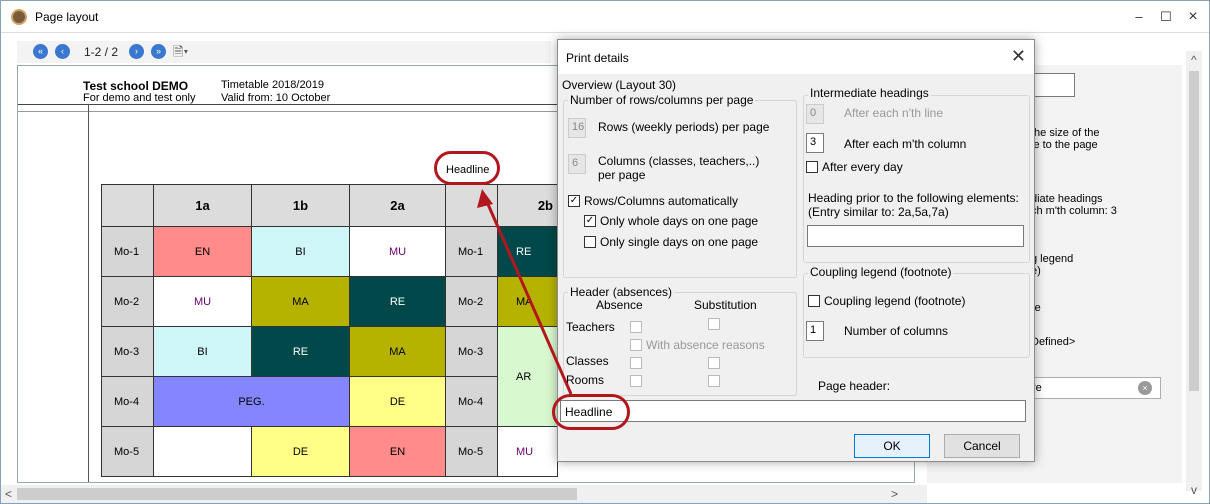  What do you see at coordinates (1194, 60) in the screenshot?
I see `scroll-up-icon: ^` at bounding box center [1194, 60].